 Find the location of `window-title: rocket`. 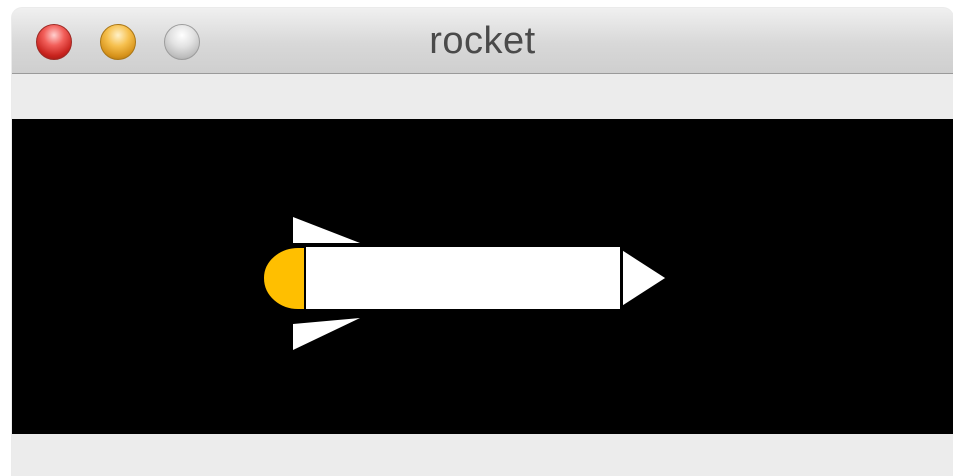

window-title: rocket is located at coordinates (482, 41).